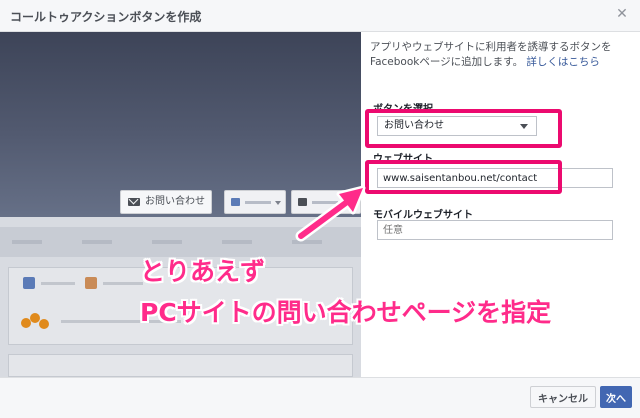  I want to click on annotation-line-2: PCサイトの問い合わせページを指定, so click(346, 312).